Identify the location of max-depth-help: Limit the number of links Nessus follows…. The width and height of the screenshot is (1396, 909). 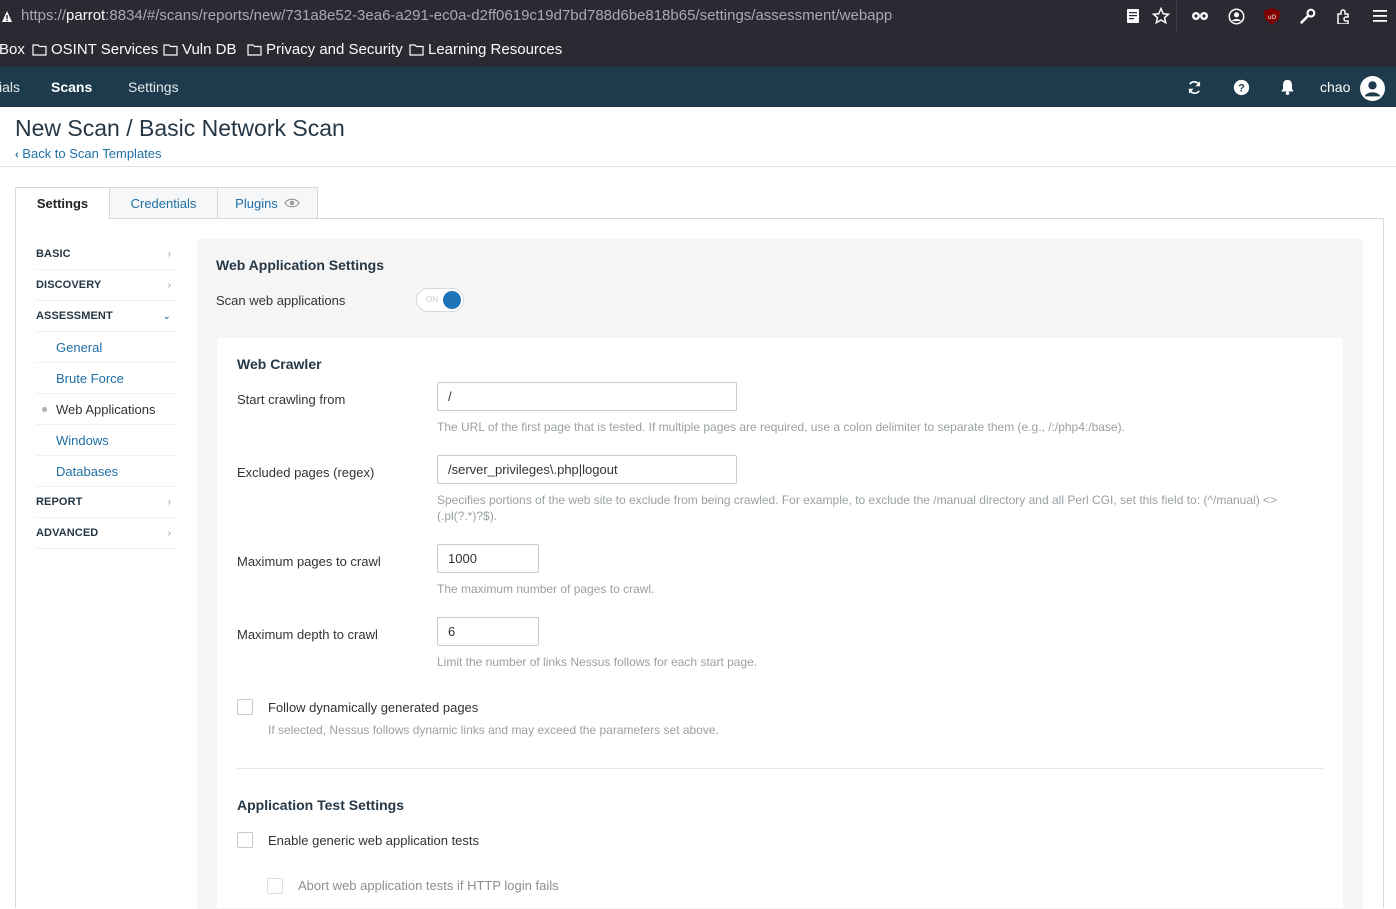
(597, 662).